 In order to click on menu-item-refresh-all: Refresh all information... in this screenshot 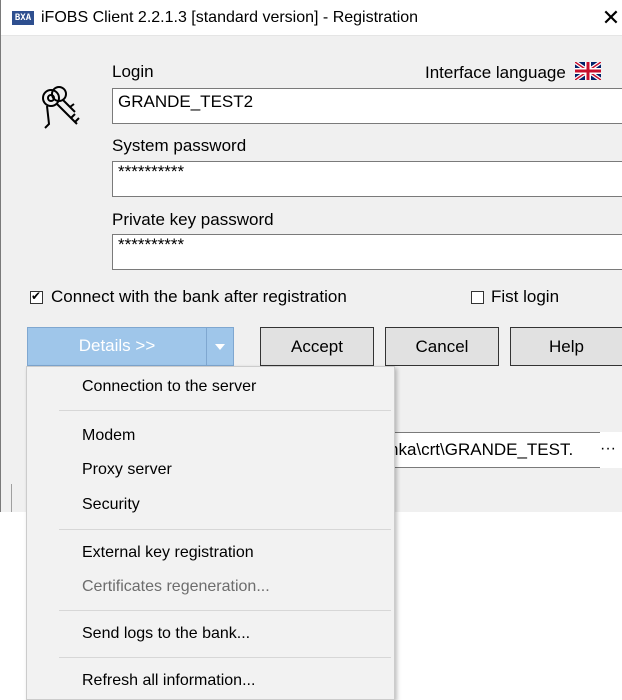, I will do `click(168, 681)`.